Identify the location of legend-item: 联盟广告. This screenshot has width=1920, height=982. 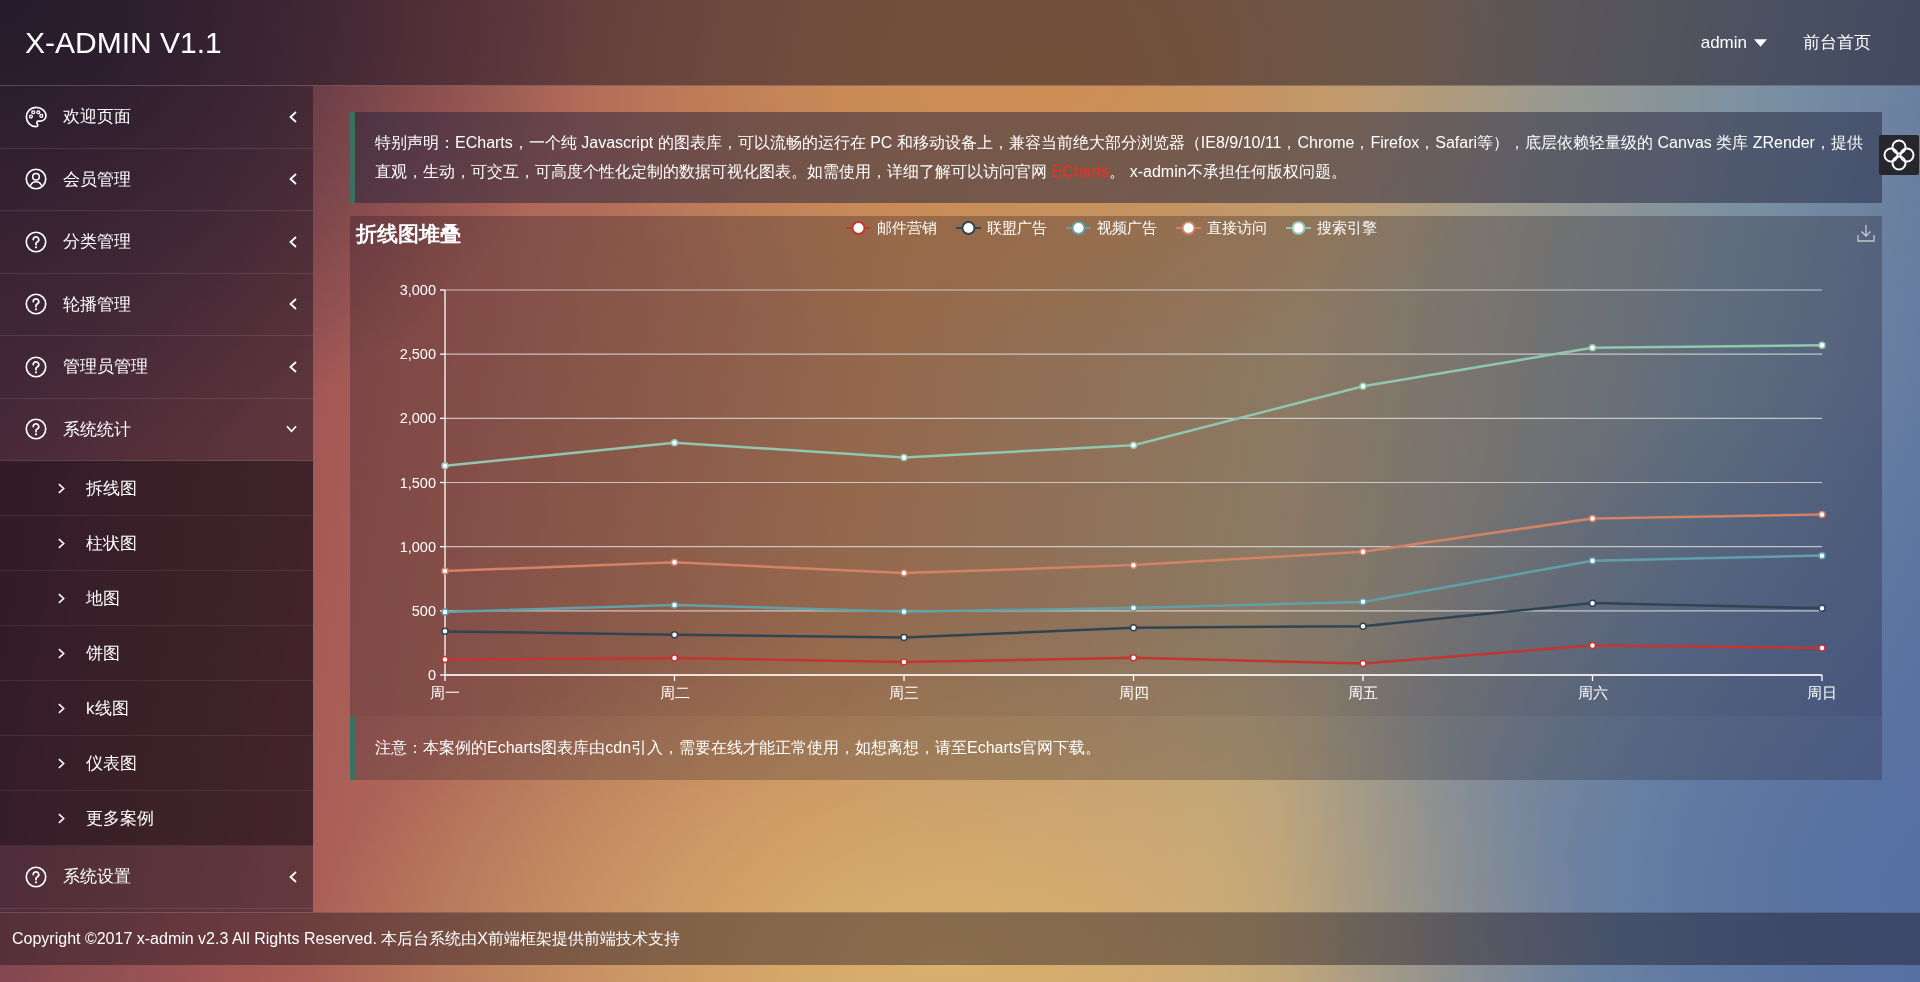
(1001, 228).